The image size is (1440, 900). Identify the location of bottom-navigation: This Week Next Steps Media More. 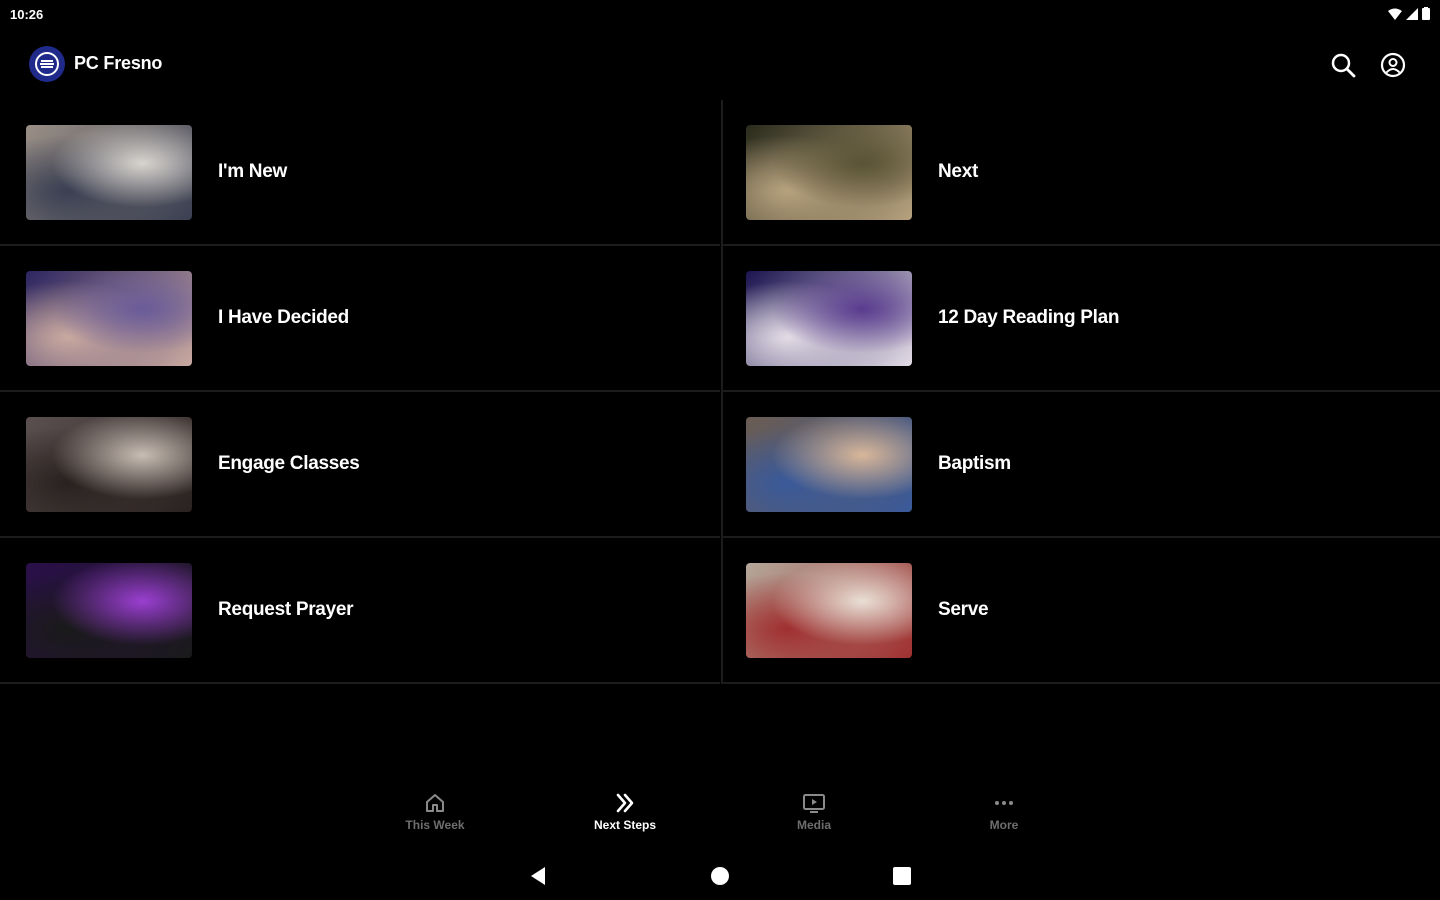
(720, 814).